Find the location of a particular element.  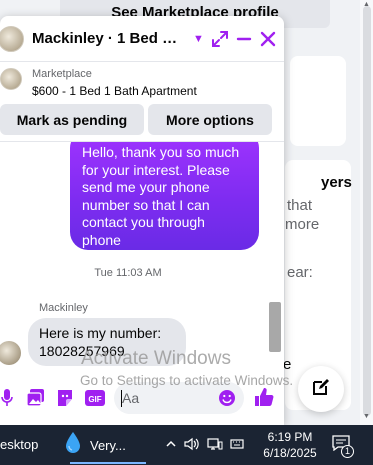

scroll-down-arrow-icon: ▼ is located at coordinates (366, 416).